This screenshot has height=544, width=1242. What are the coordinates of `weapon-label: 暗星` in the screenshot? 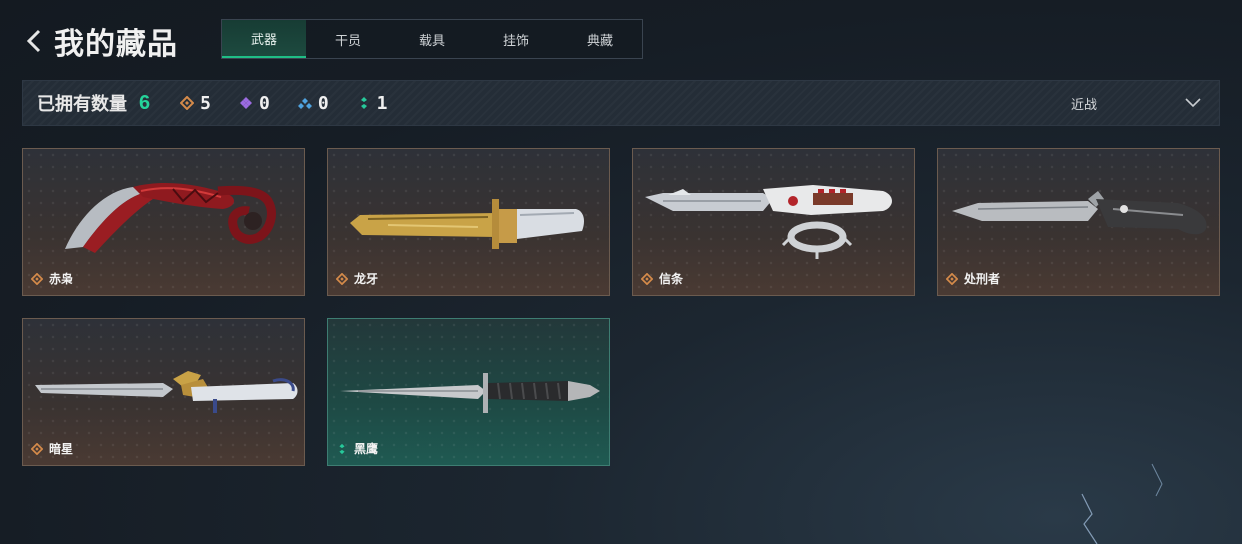 It's located at (52, 448).